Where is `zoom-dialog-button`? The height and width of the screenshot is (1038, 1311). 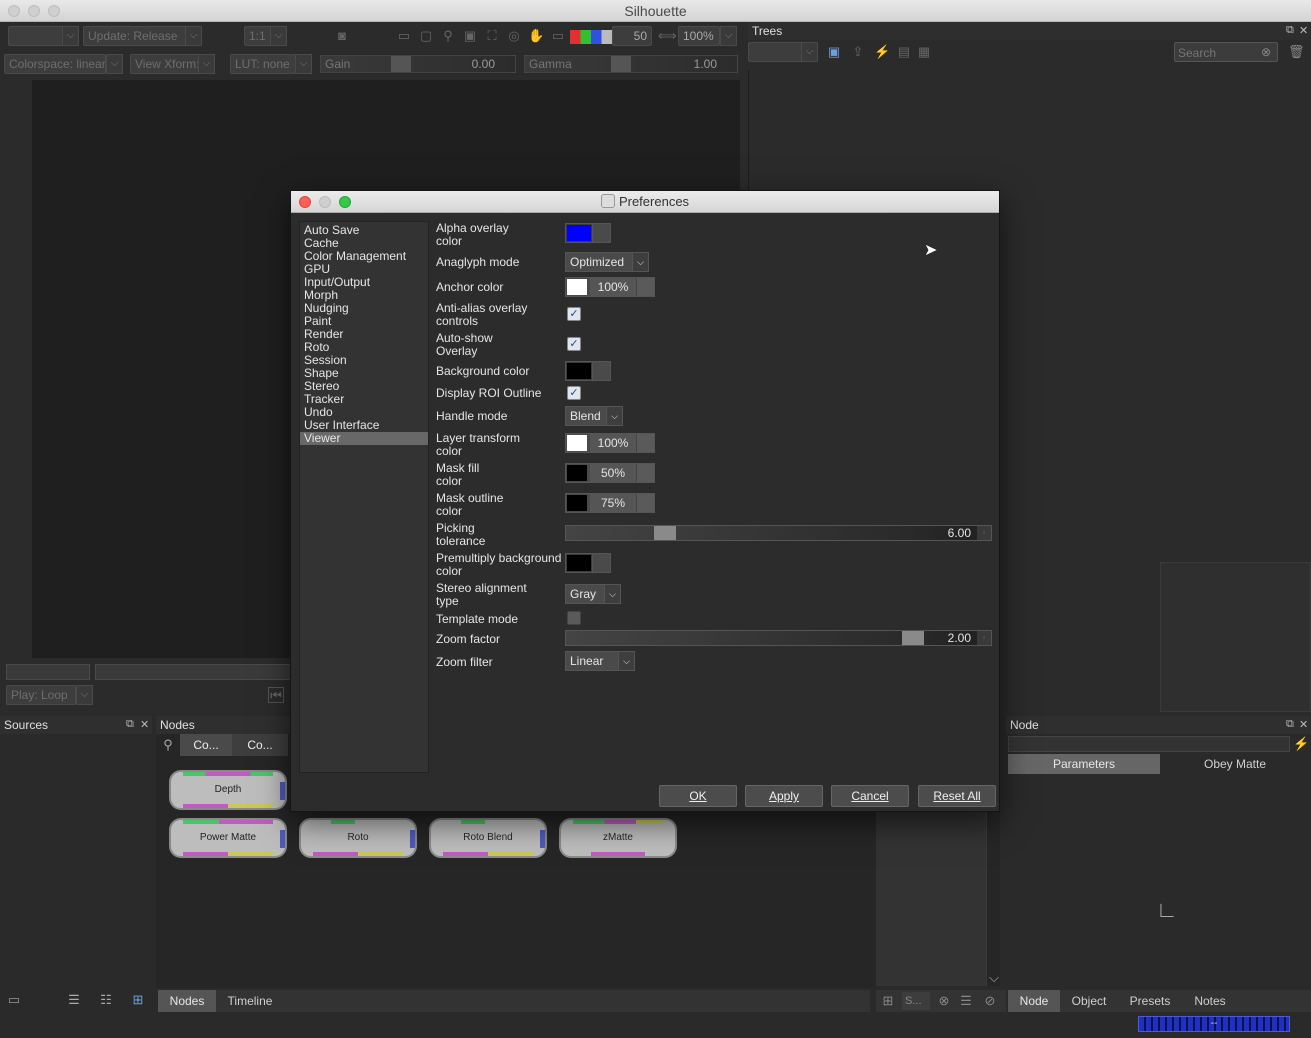 zoom-dialog-button is located at coordinates (345, 202).